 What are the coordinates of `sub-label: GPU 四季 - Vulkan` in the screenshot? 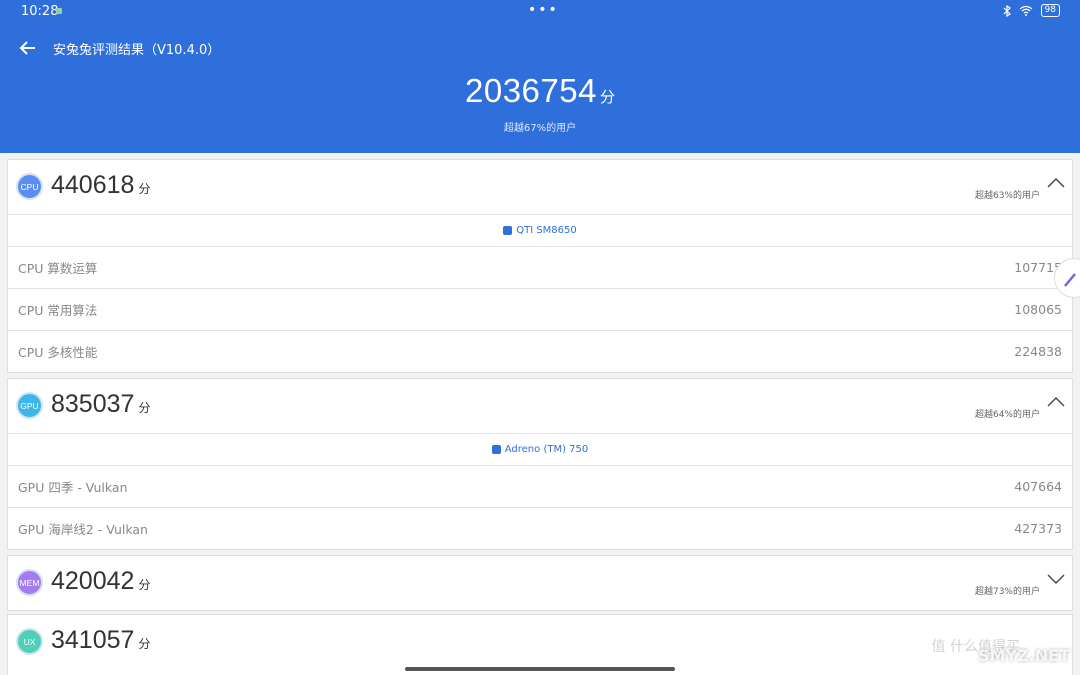 It's located at (73, 487).